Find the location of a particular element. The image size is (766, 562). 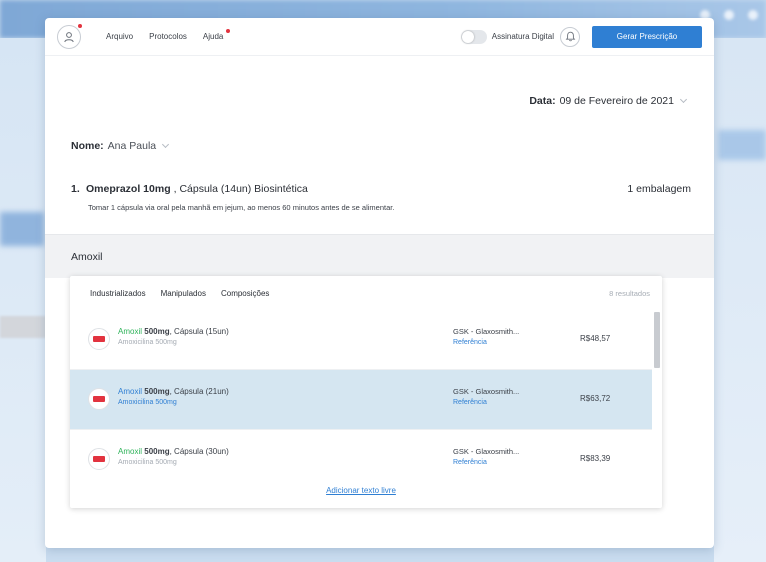

results-count: 8 resultados is located at coordinates (629, 293).